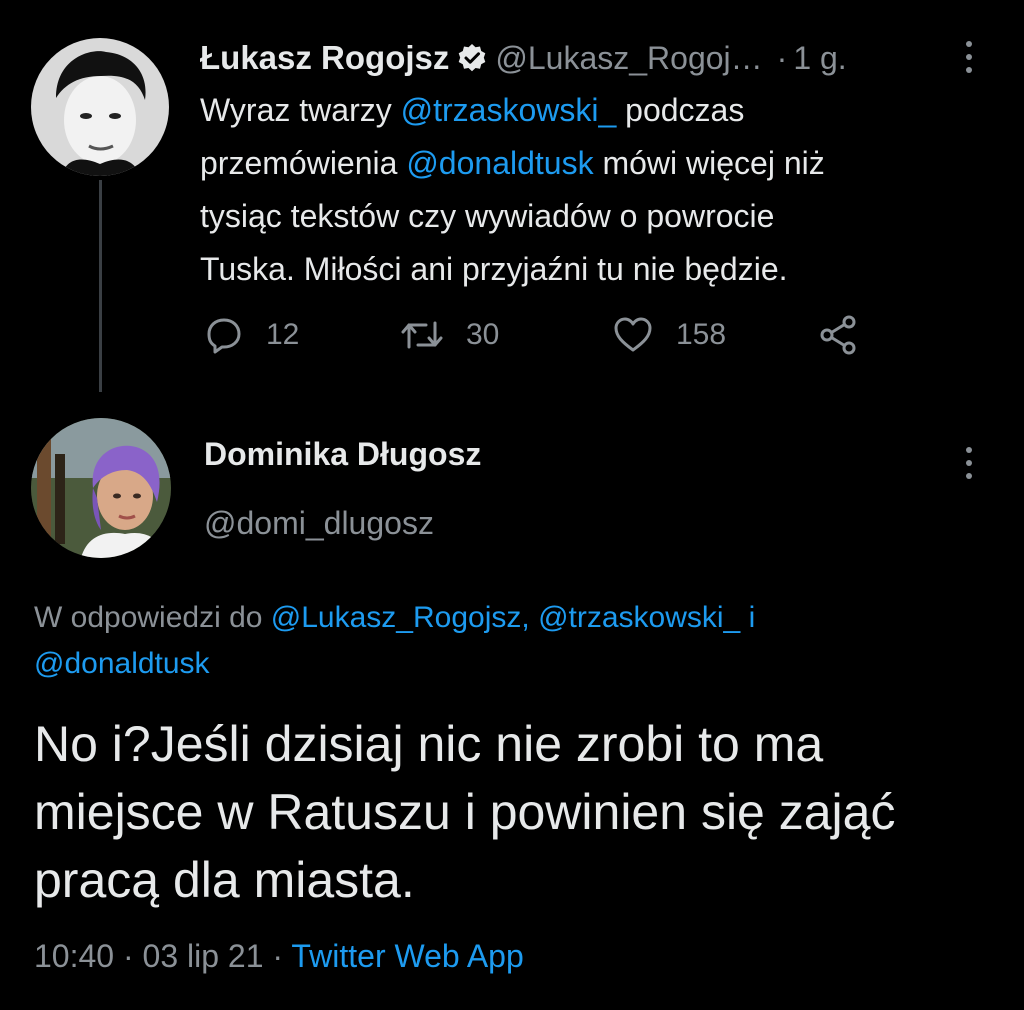  Describe the element at coordinates (449, 335) in the screenshot. I see `retweet-button: 30` at that location.